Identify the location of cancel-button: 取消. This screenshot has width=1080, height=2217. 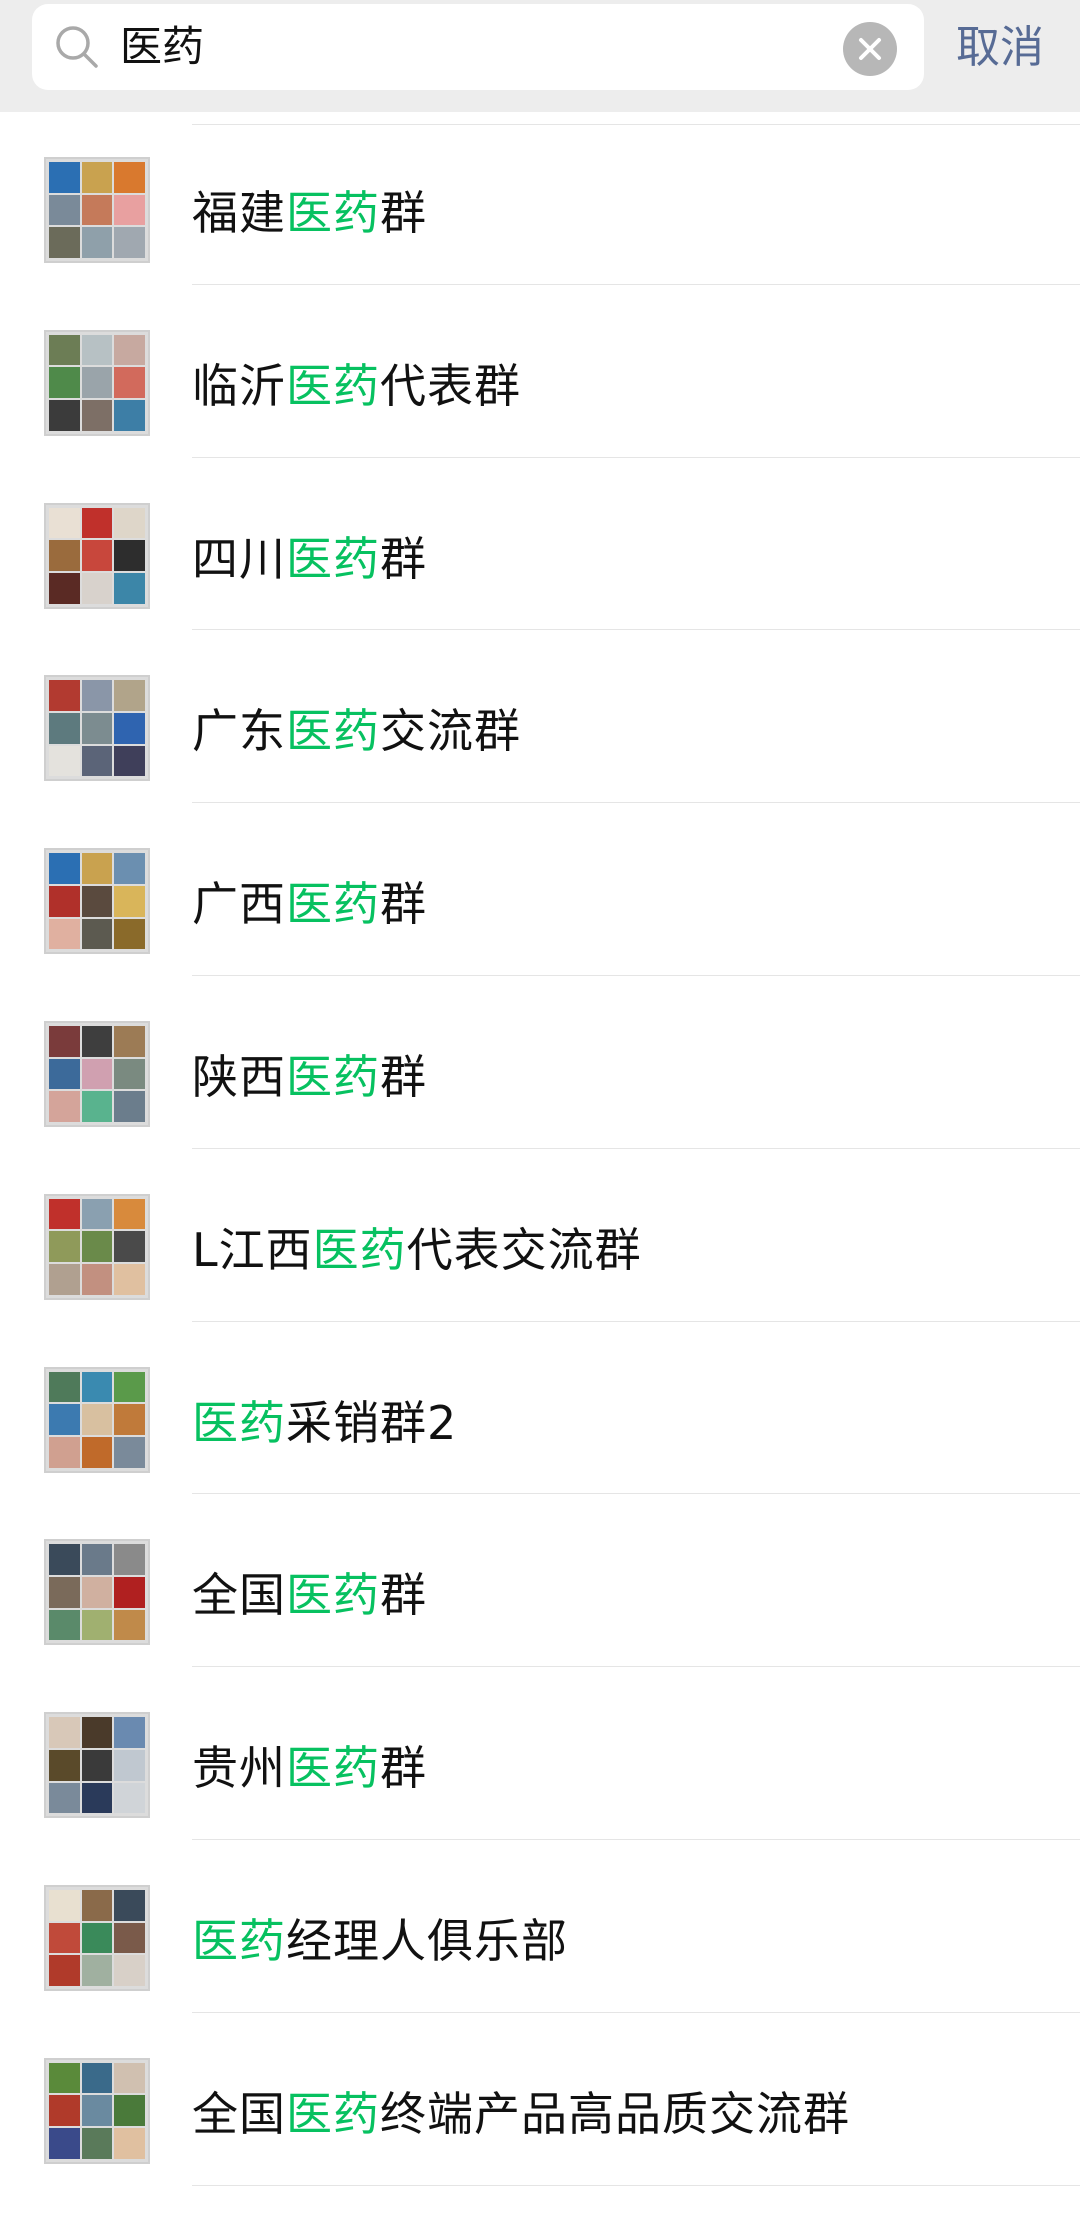
(1000, 48).